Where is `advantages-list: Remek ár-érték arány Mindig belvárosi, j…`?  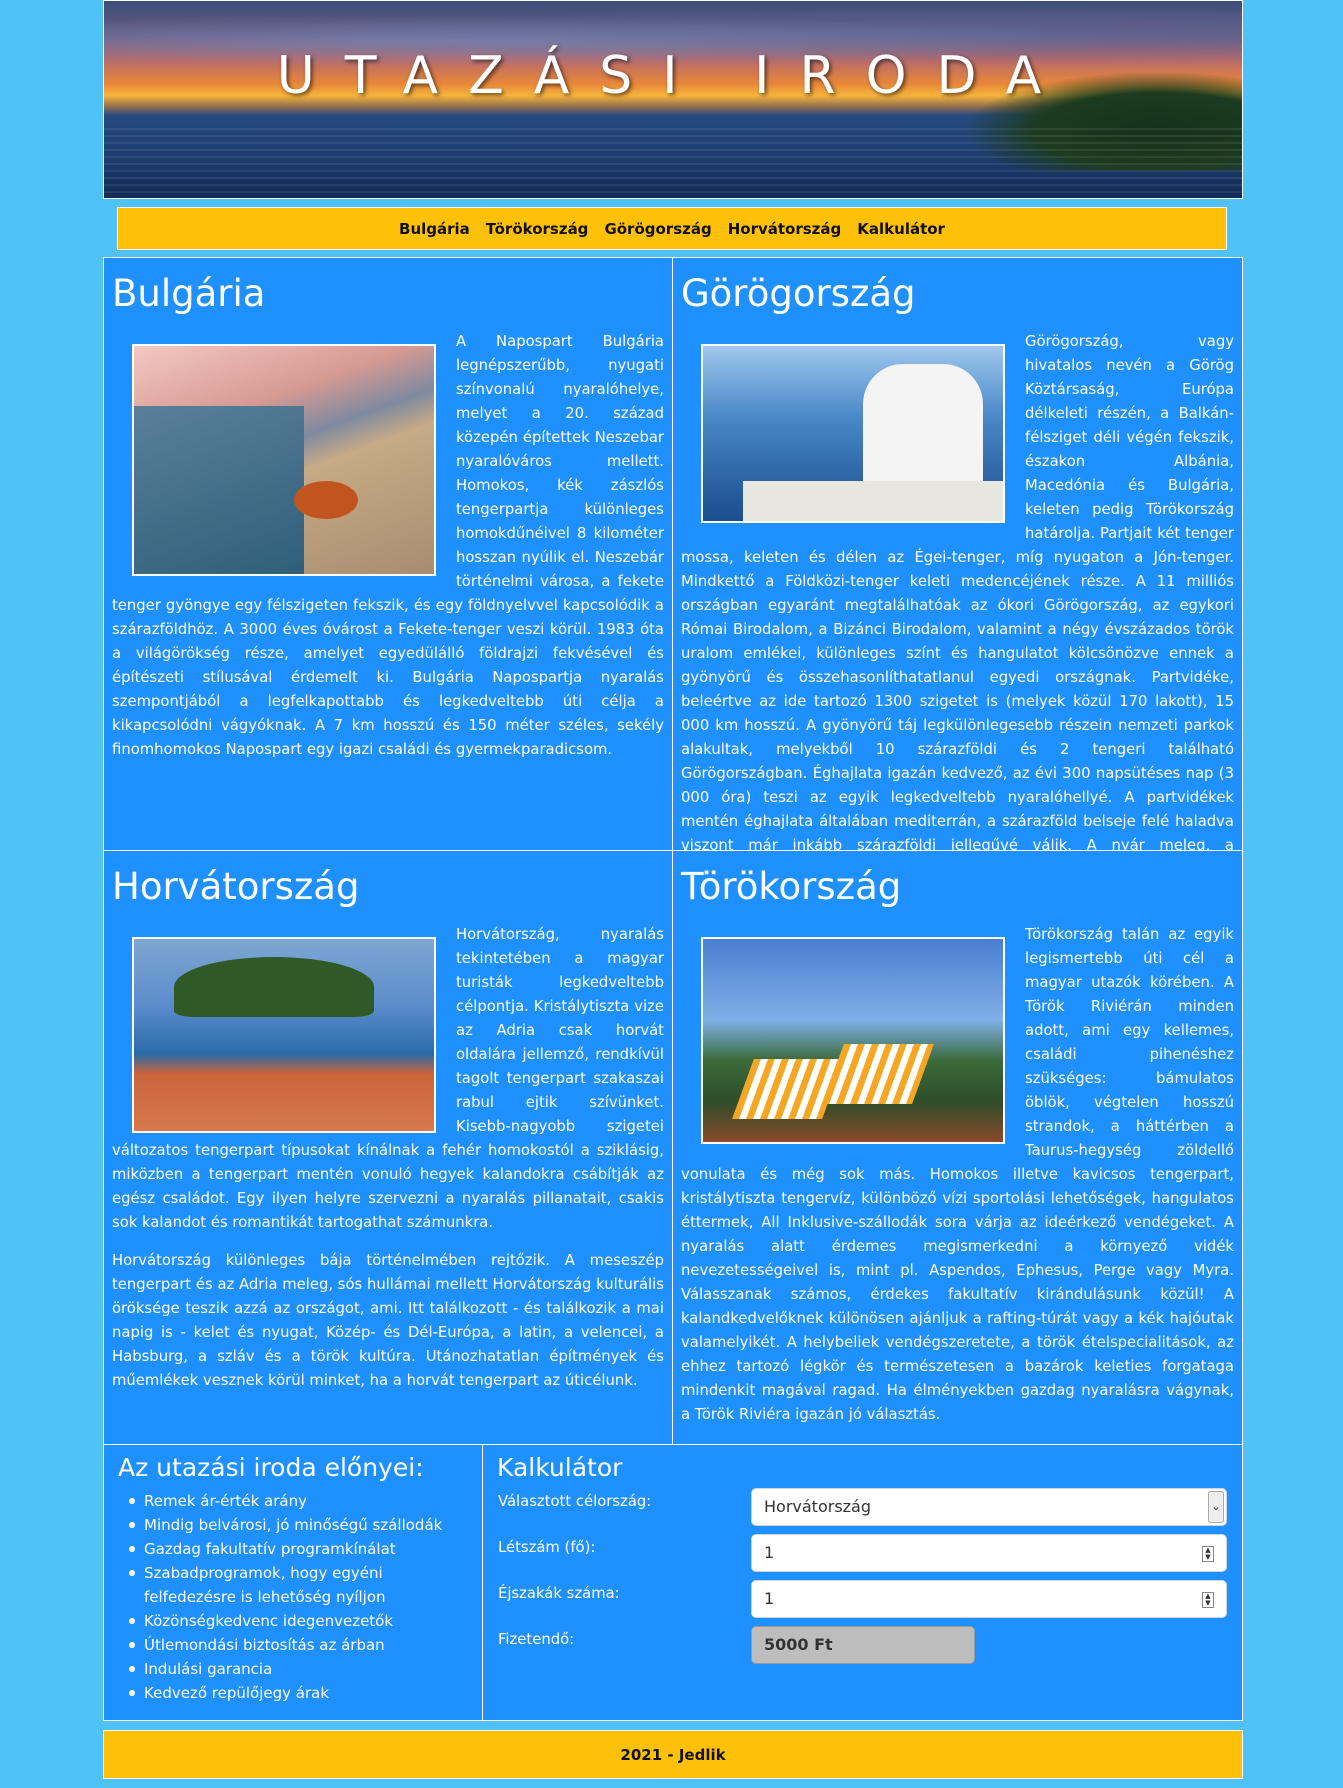
advantages-list: Remek ár-érték arány Mindig belvárosi, j… is located at coordinates (293, 1597).